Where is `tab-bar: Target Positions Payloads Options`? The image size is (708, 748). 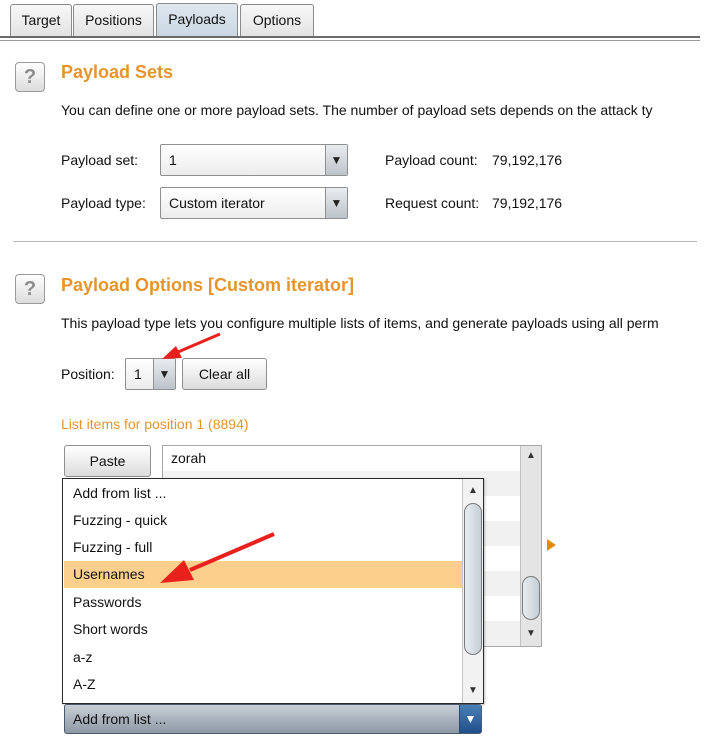 tab-bar: Target Positions Payloads Options is located at coordinates (350, 20).